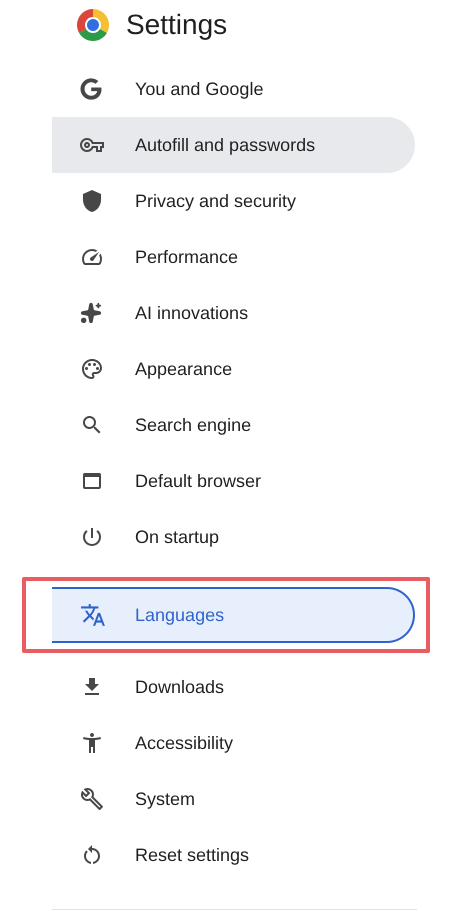 This screenshot has width=454, height=910. I want to click on g-letter-icon, so click(91, 89).